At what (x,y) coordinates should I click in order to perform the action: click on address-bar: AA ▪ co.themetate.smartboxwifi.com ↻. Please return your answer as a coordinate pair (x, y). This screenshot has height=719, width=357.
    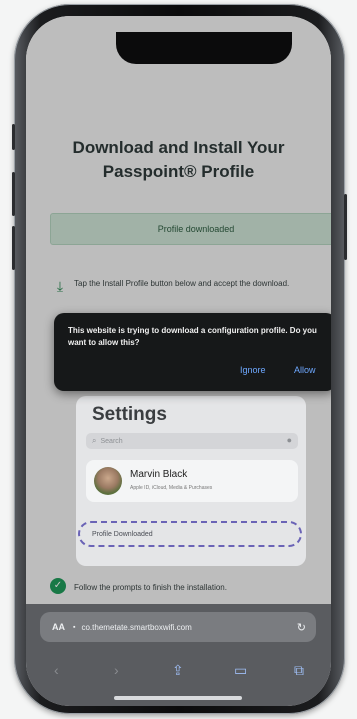
    Looking at the image, I should click on (178, 627).